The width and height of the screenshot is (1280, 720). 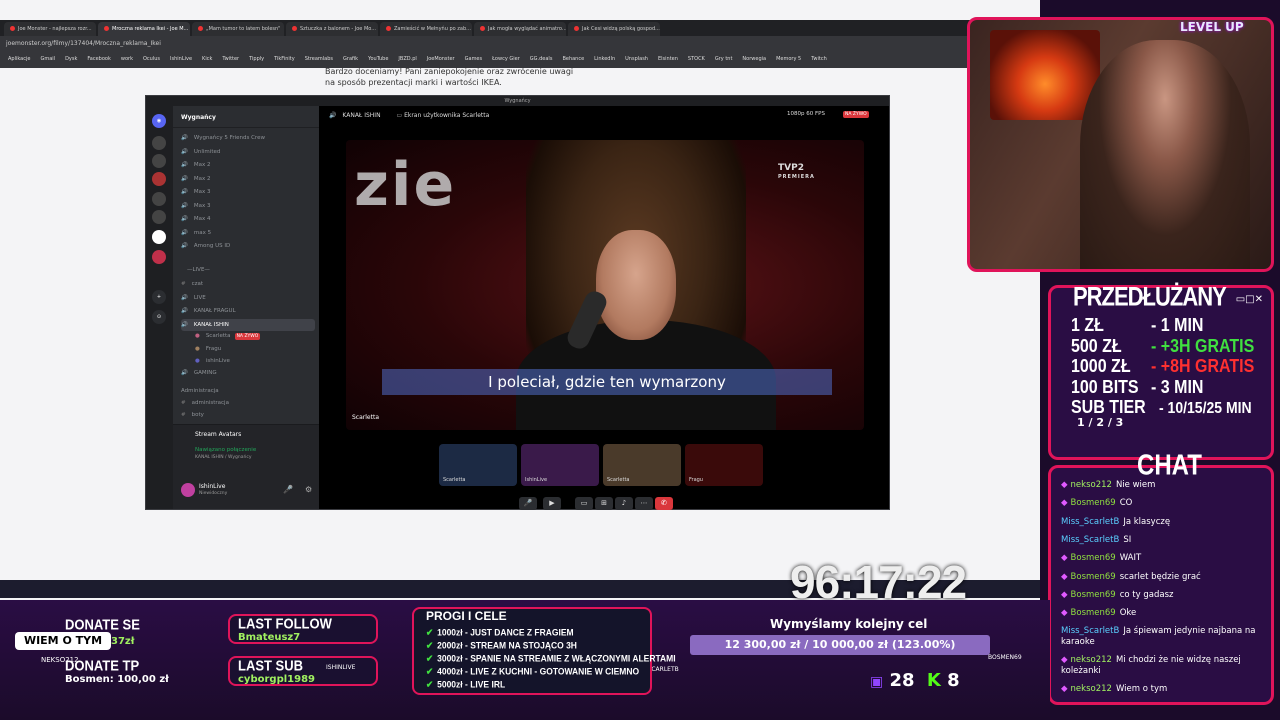 I want to click on add-server-icon: +, so click(x=159, y=297).